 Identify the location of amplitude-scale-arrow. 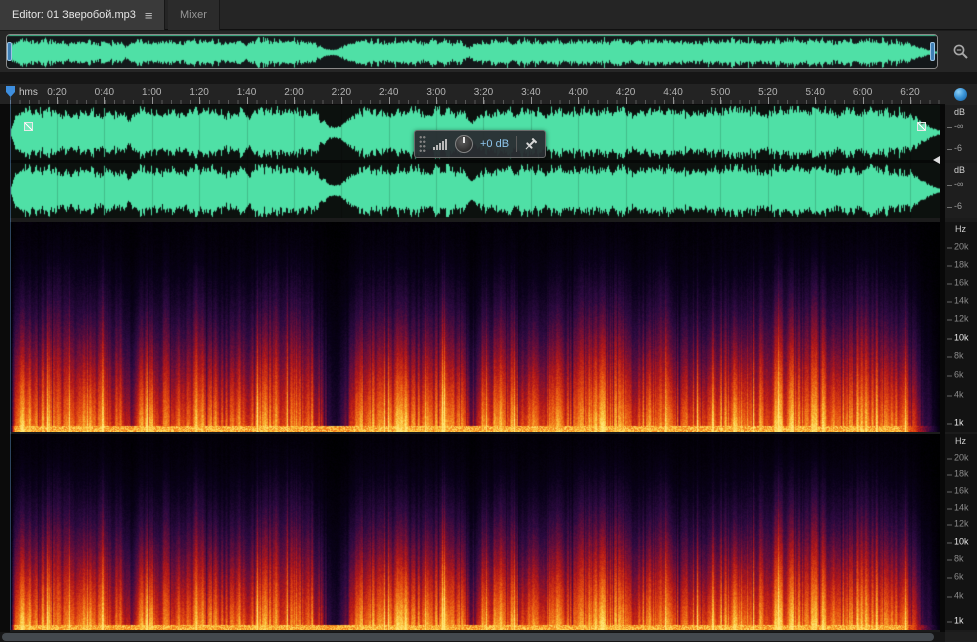
(936, 160).